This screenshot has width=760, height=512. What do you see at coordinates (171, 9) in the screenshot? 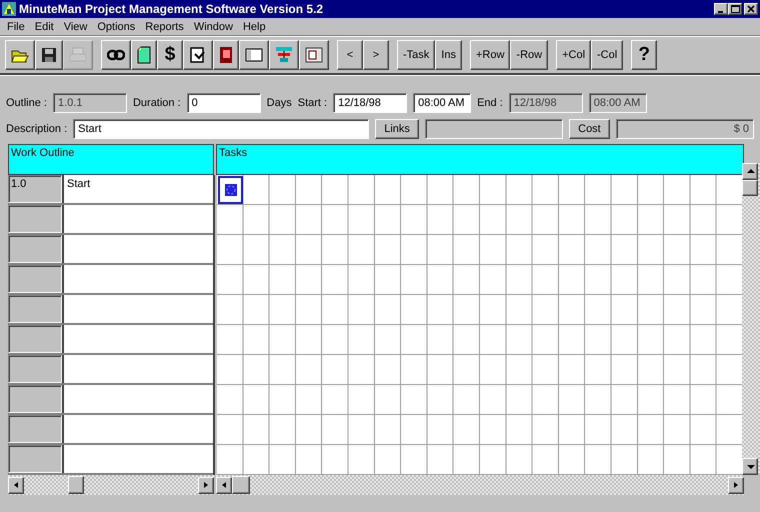
I see `window-title: MinuteMan Project Management Software Version 5.2` at bounding box center [171, 9].